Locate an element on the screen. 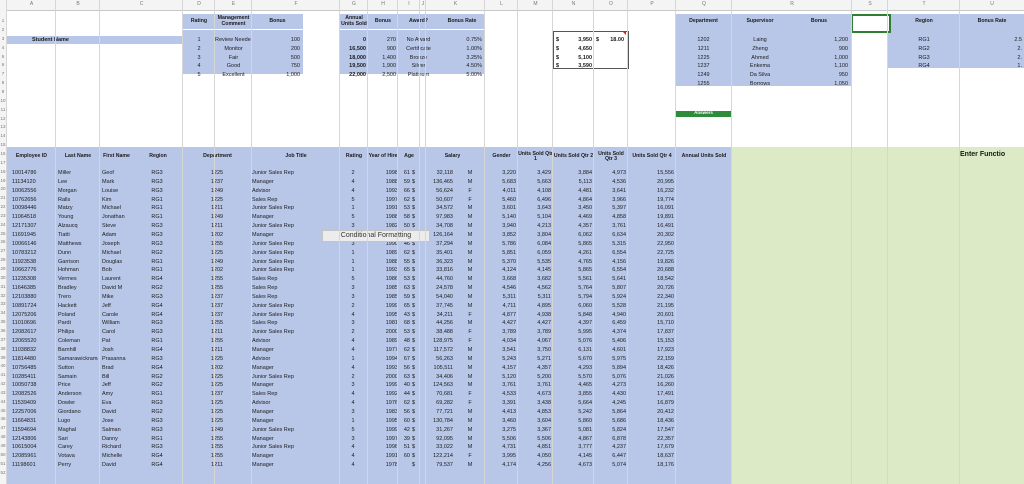 Image resolution: width=1024 pixels, height=484 pixels. column-header-p: P is located at coordinates (652, 4).